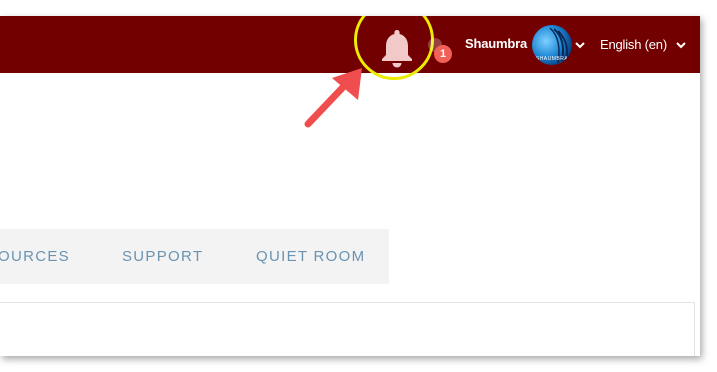  What do you see at coordinates (162, 256) in the screenshot?
I see `menu-item-support: SUPPORT` at bounding box center [162, 256].